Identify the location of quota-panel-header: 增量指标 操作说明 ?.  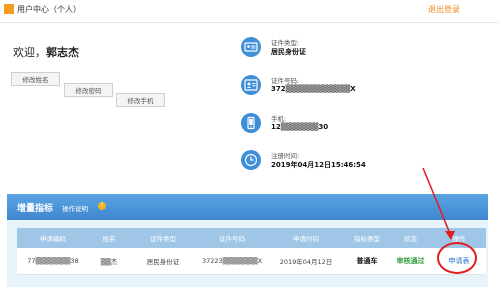
(247, 207).